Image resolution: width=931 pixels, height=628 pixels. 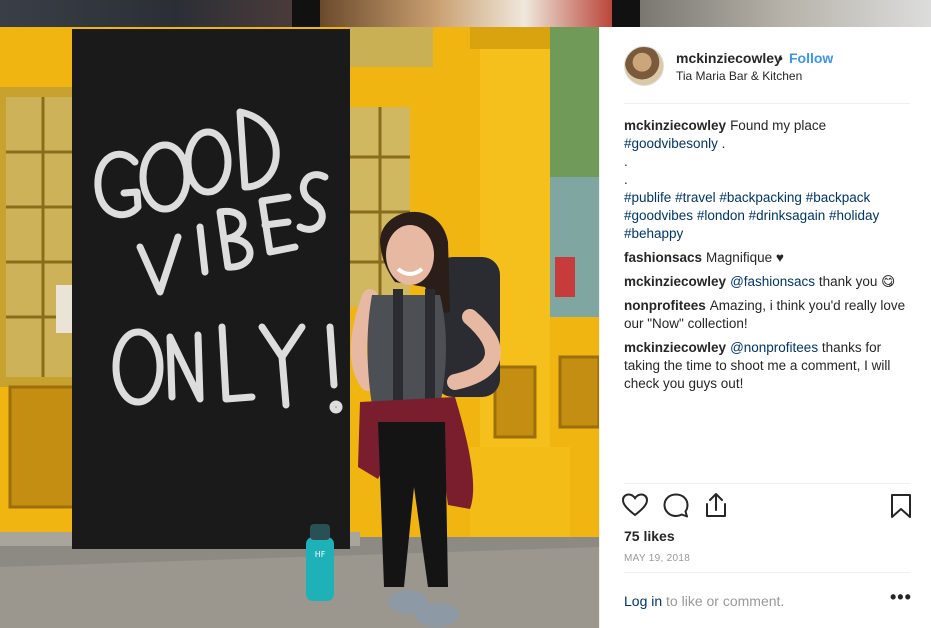 I want to click on likes-count: 75 likes, so click(x=649, y=536).